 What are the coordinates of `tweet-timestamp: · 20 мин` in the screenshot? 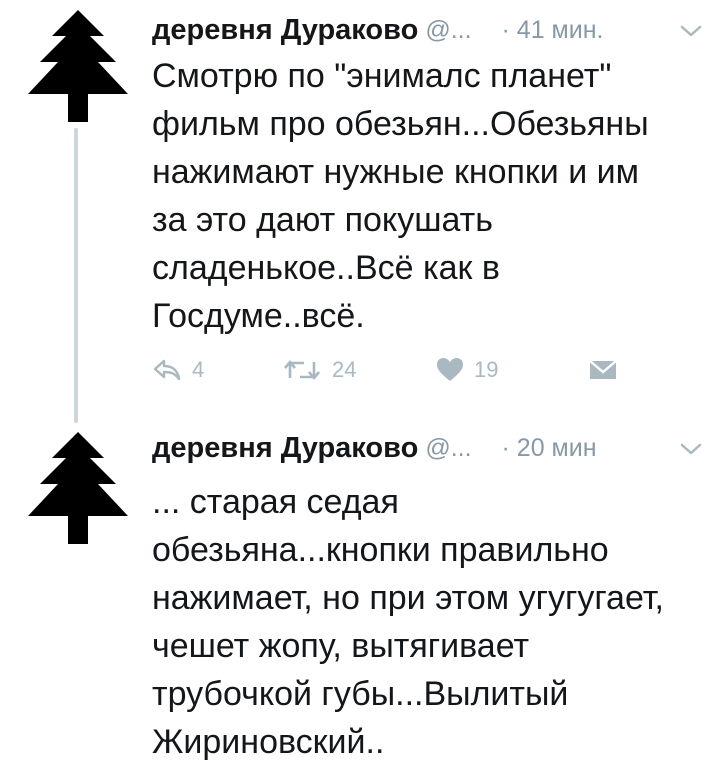 It's located at (549, 448).